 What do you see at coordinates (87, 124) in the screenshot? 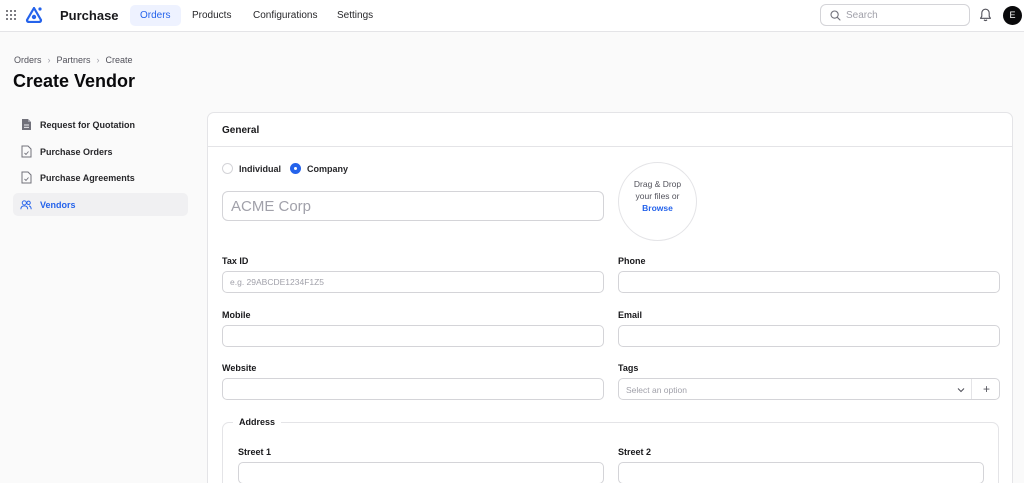
I see `sidebar-item-label: Request for Quotation` at bounding box center [87, 124].